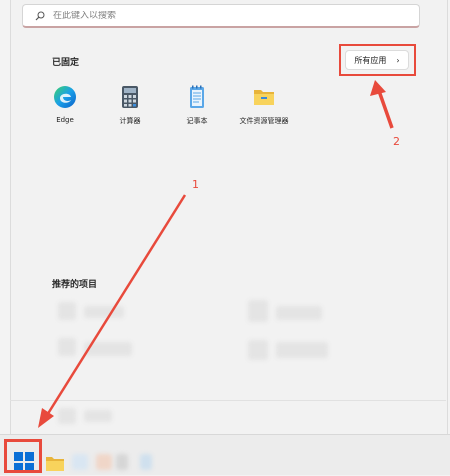 This screenshot has width=450, height=476. Describe the element at coordinates (264, 97) in the screenshot. I see `file-explorer-icon` at that location.